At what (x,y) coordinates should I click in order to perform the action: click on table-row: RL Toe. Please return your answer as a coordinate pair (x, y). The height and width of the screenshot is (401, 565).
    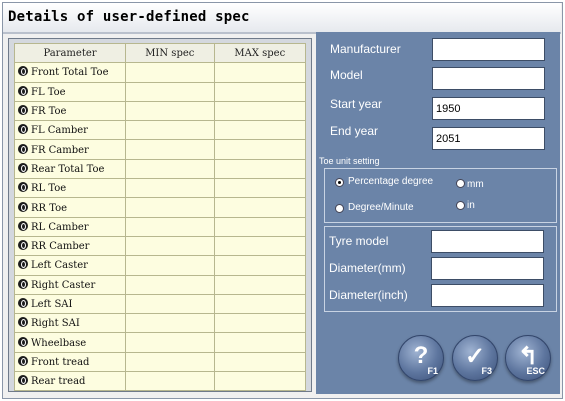
    Looking at the image, I should click on (160, 188).